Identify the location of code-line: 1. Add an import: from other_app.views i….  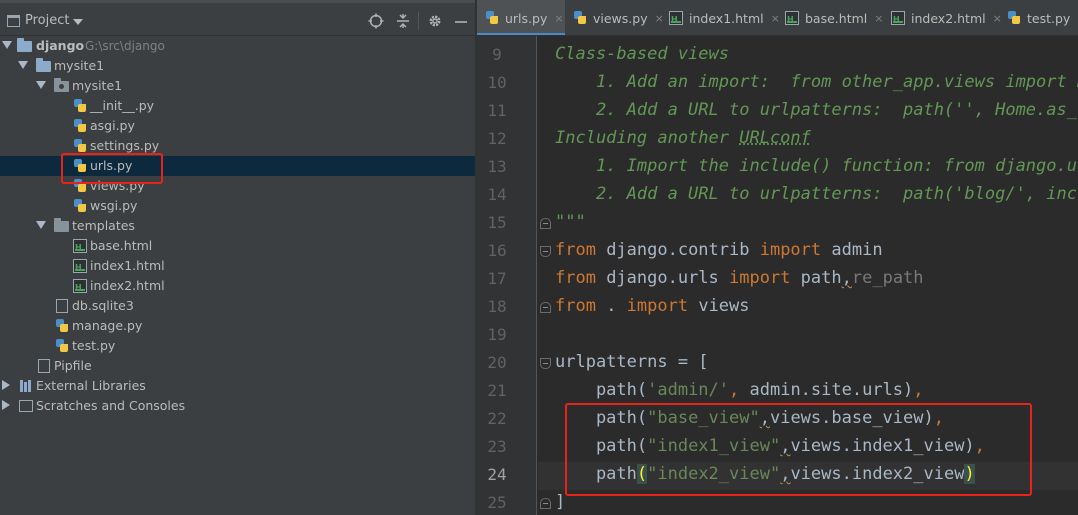
(816, 86).